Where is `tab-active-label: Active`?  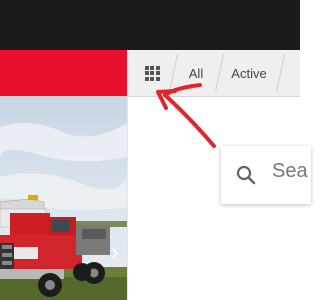
tab-active-label: Active is located at coordinates (249, 73).